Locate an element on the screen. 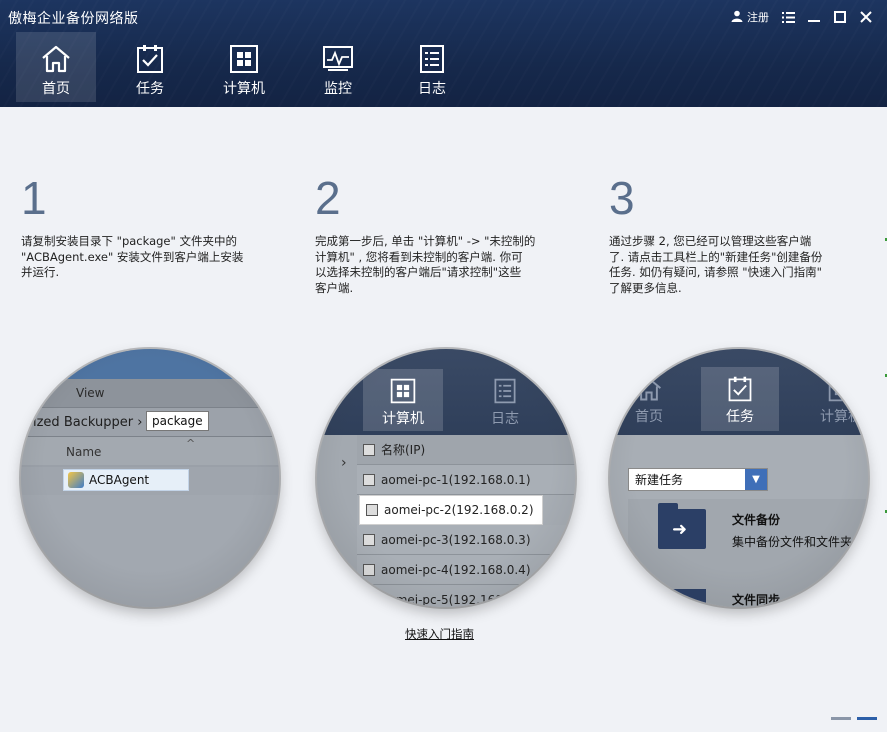 This screenshot has width=887, height=732. chevron-down-icon: ▼ is located at coordinates (756, 479).